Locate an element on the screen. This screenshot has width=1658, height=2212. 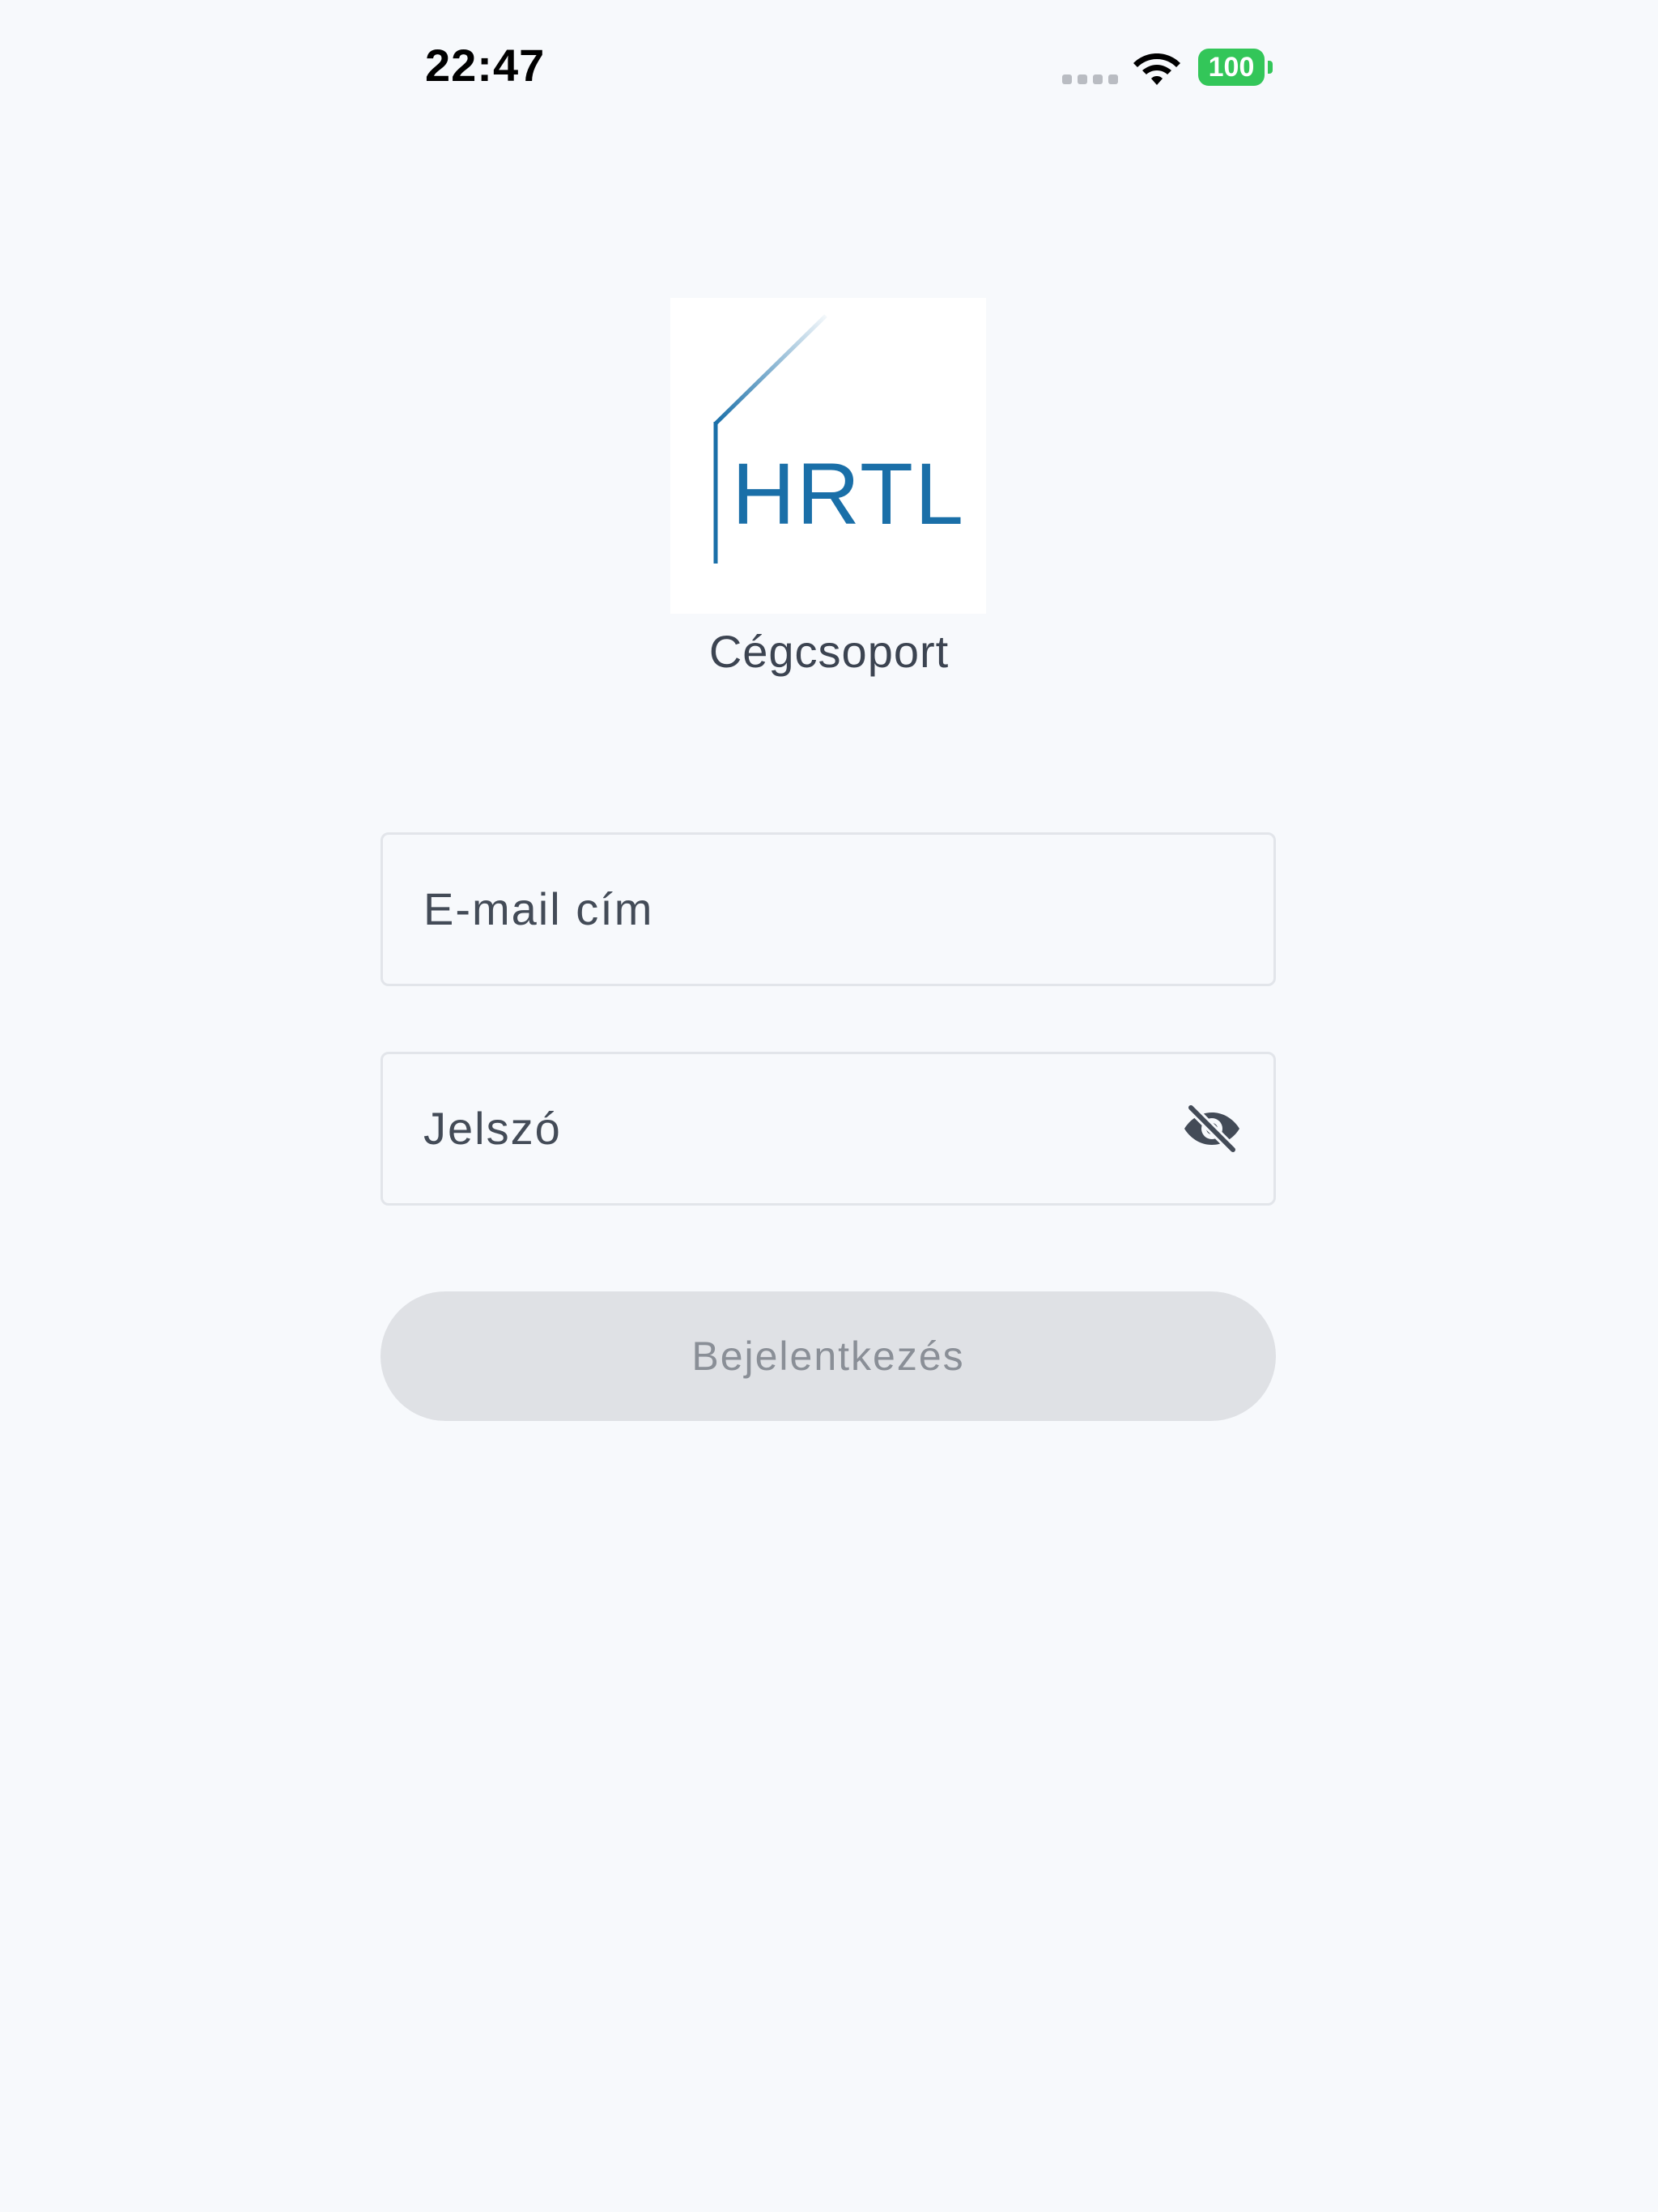
logo-text: HRTL is located at coordinates (849, 493).